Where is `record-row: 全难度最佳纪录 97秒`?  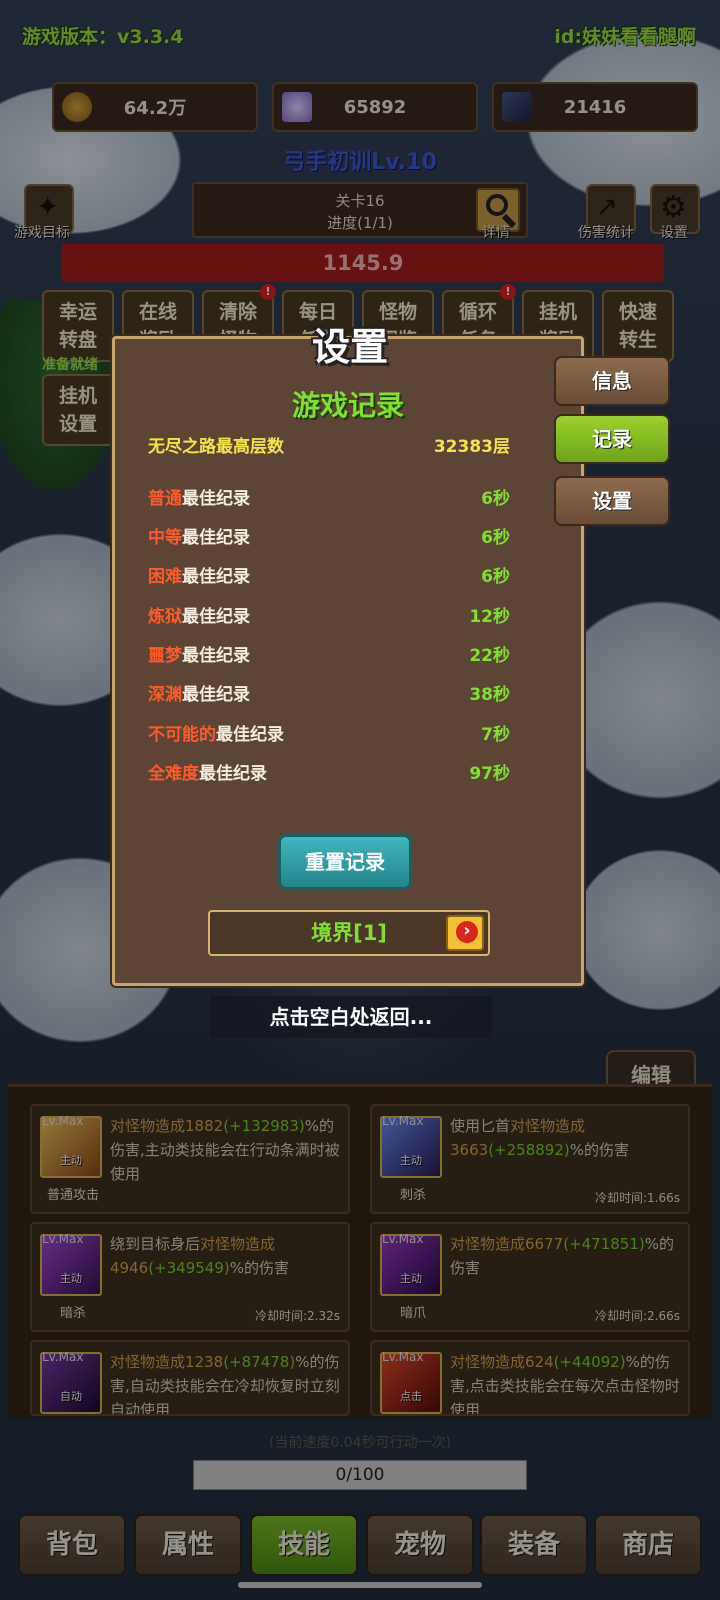 record-row: 全难度最佳纪录 97秒 is located at coordinates (329, 774).